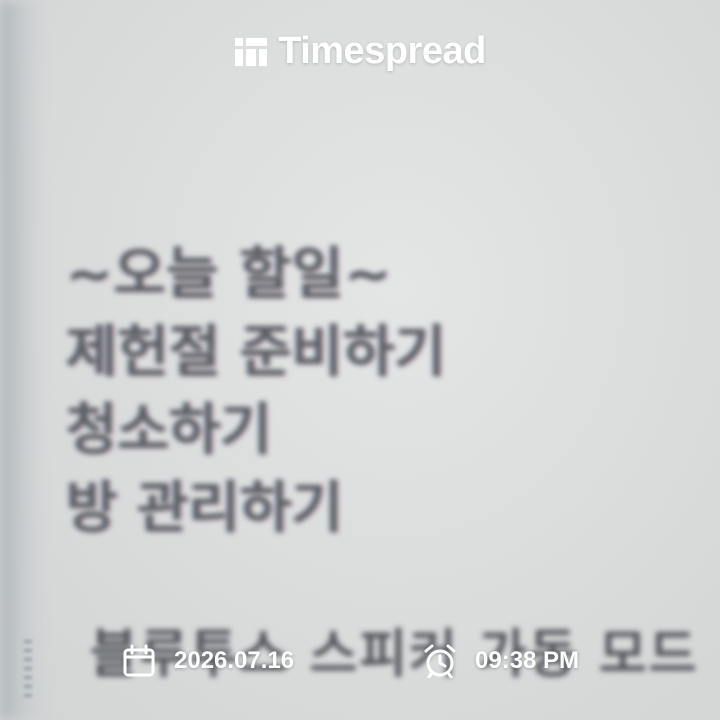  What do you see at coordinates (229, 274) in the screenshot?
I see `note-heading: ~오늘 할일~` at bounding box center [229, 274].